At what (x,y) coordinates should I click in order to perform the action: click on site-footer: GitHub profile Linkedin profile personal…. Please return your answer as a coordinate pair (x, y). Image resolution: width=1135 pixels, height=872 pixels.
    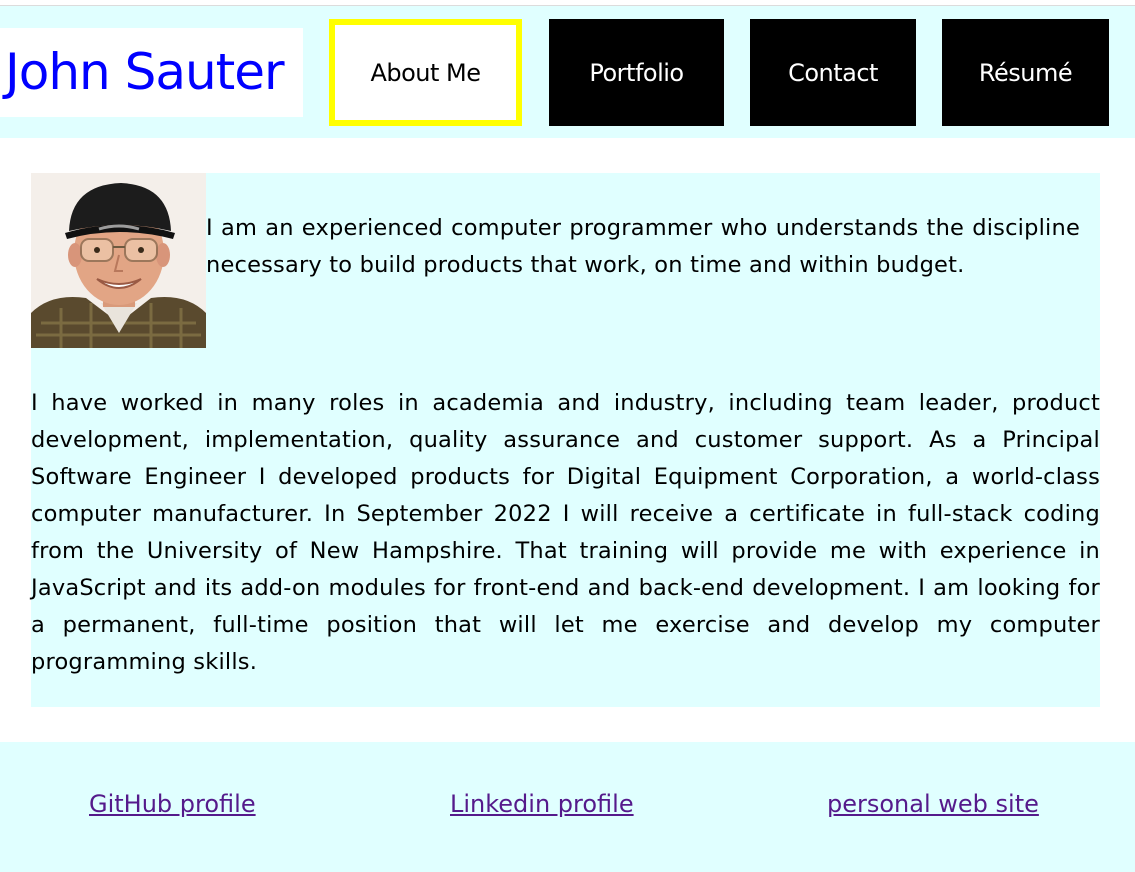
    Looking at the image, I should click on (567, 807).